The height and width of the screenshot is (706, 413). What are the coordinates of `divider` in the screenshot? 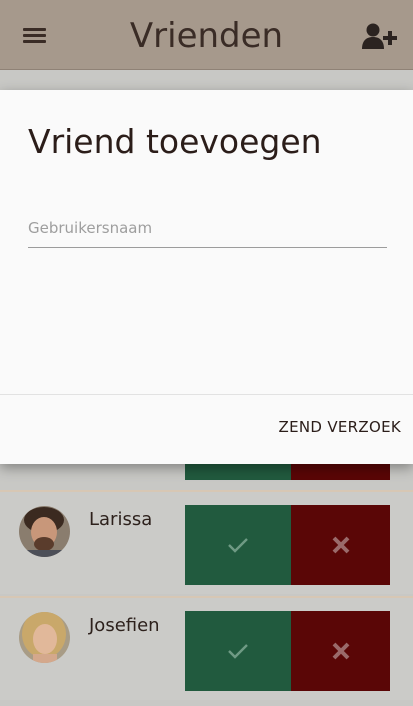 It's located at (206, 394).